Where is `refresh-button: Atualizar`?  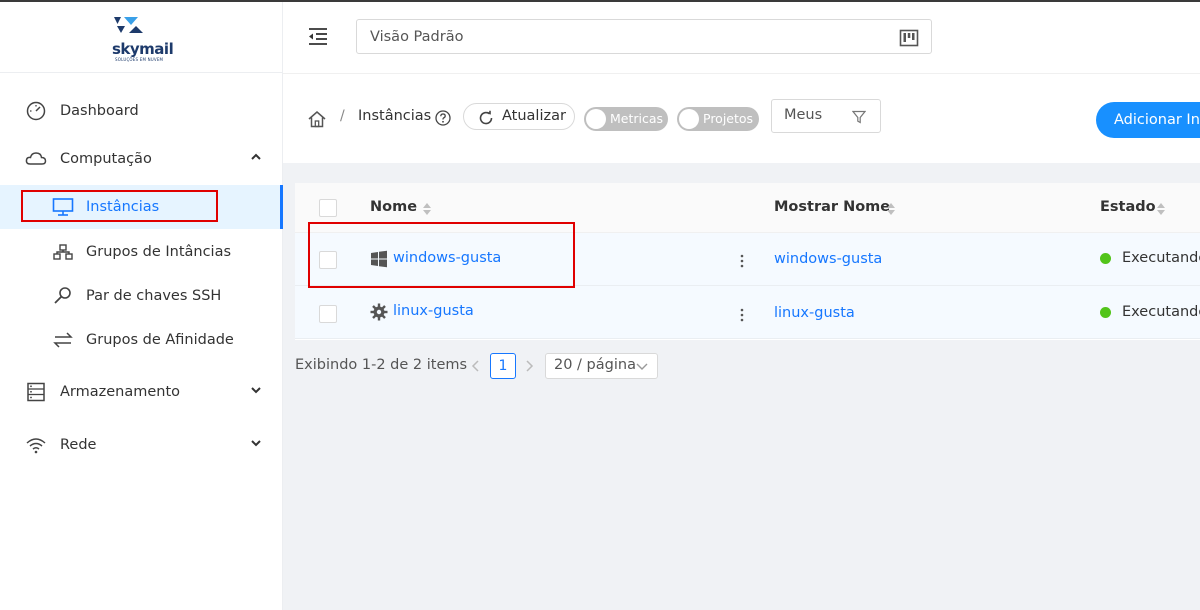
refresh-button: Atualizar is located at coordinates (519, 116).